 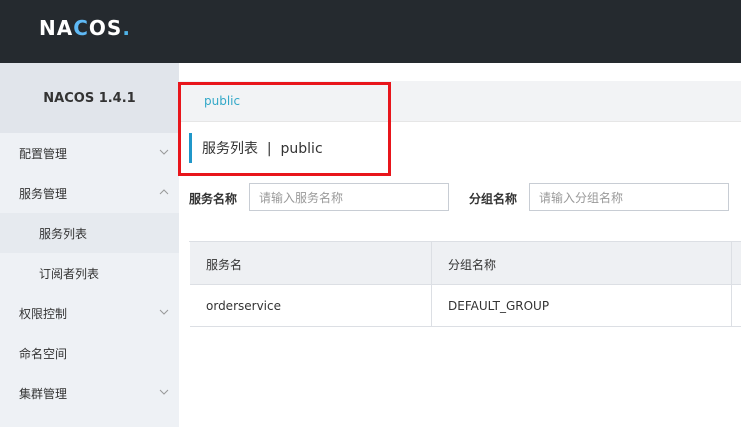 I want to click on version-label: NACOS 1.4.1, so click(x=89, y=98).